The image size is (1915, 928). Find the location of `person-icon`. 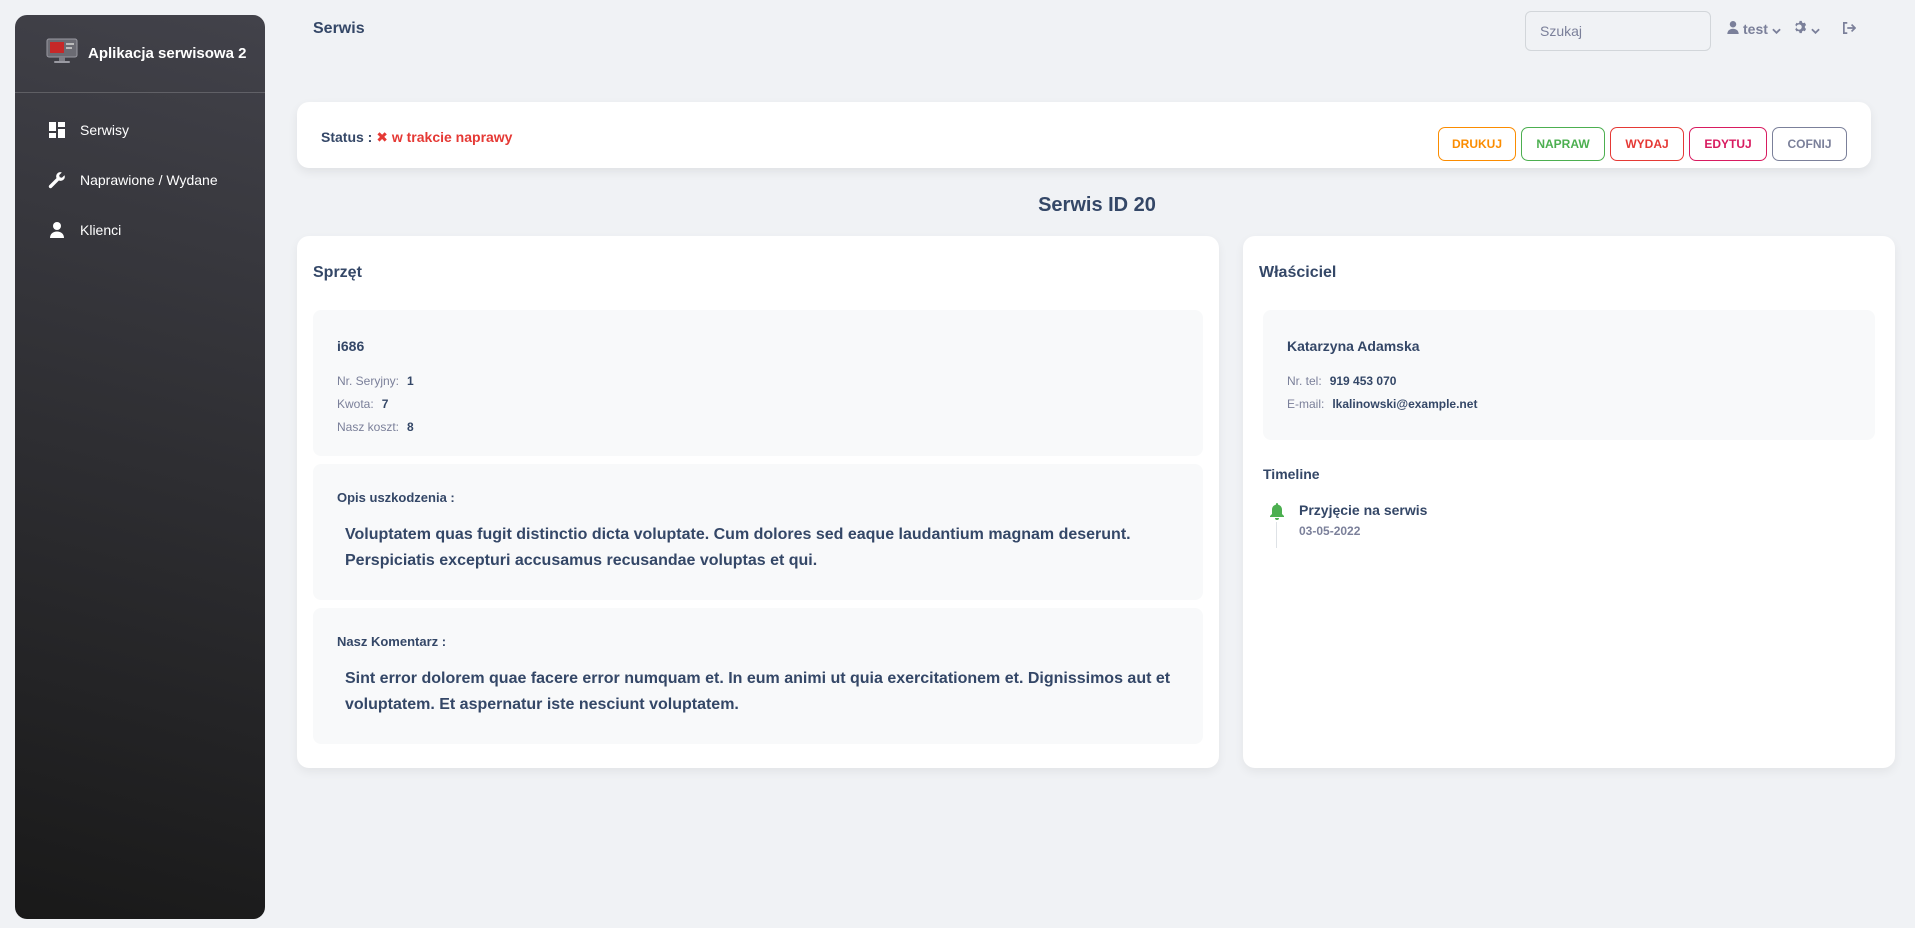

person-icon is located at coordinates (57, 230).